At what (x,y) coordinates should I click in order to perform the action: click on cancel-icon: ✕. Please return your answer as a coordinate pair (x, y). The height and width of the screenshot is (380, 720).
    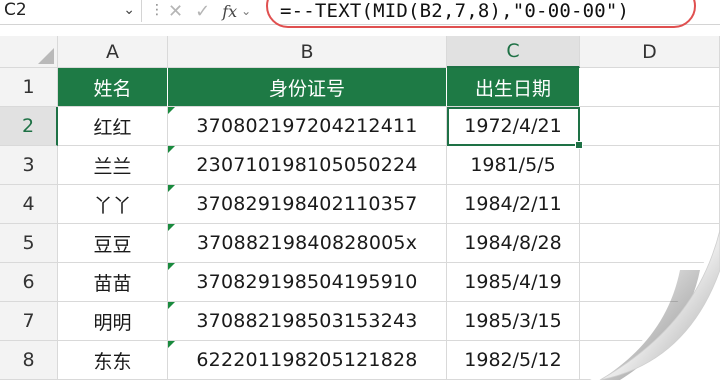
    Looking at the image, I should click on (175, 11).